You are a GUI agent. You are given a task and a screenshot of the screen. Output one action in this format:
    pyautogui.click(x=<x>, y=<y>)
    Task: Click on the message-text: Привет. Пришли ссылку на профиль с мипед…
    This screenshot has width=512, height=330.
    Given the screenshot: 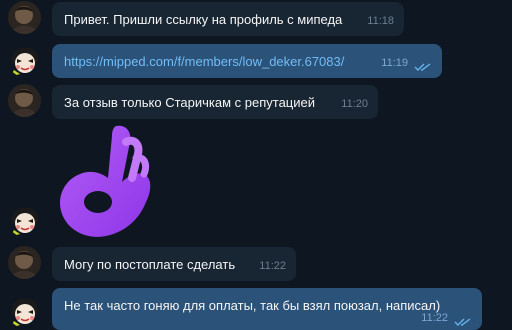 What is the action you would take?
    pyautogui.click(x=203, y=19)
    